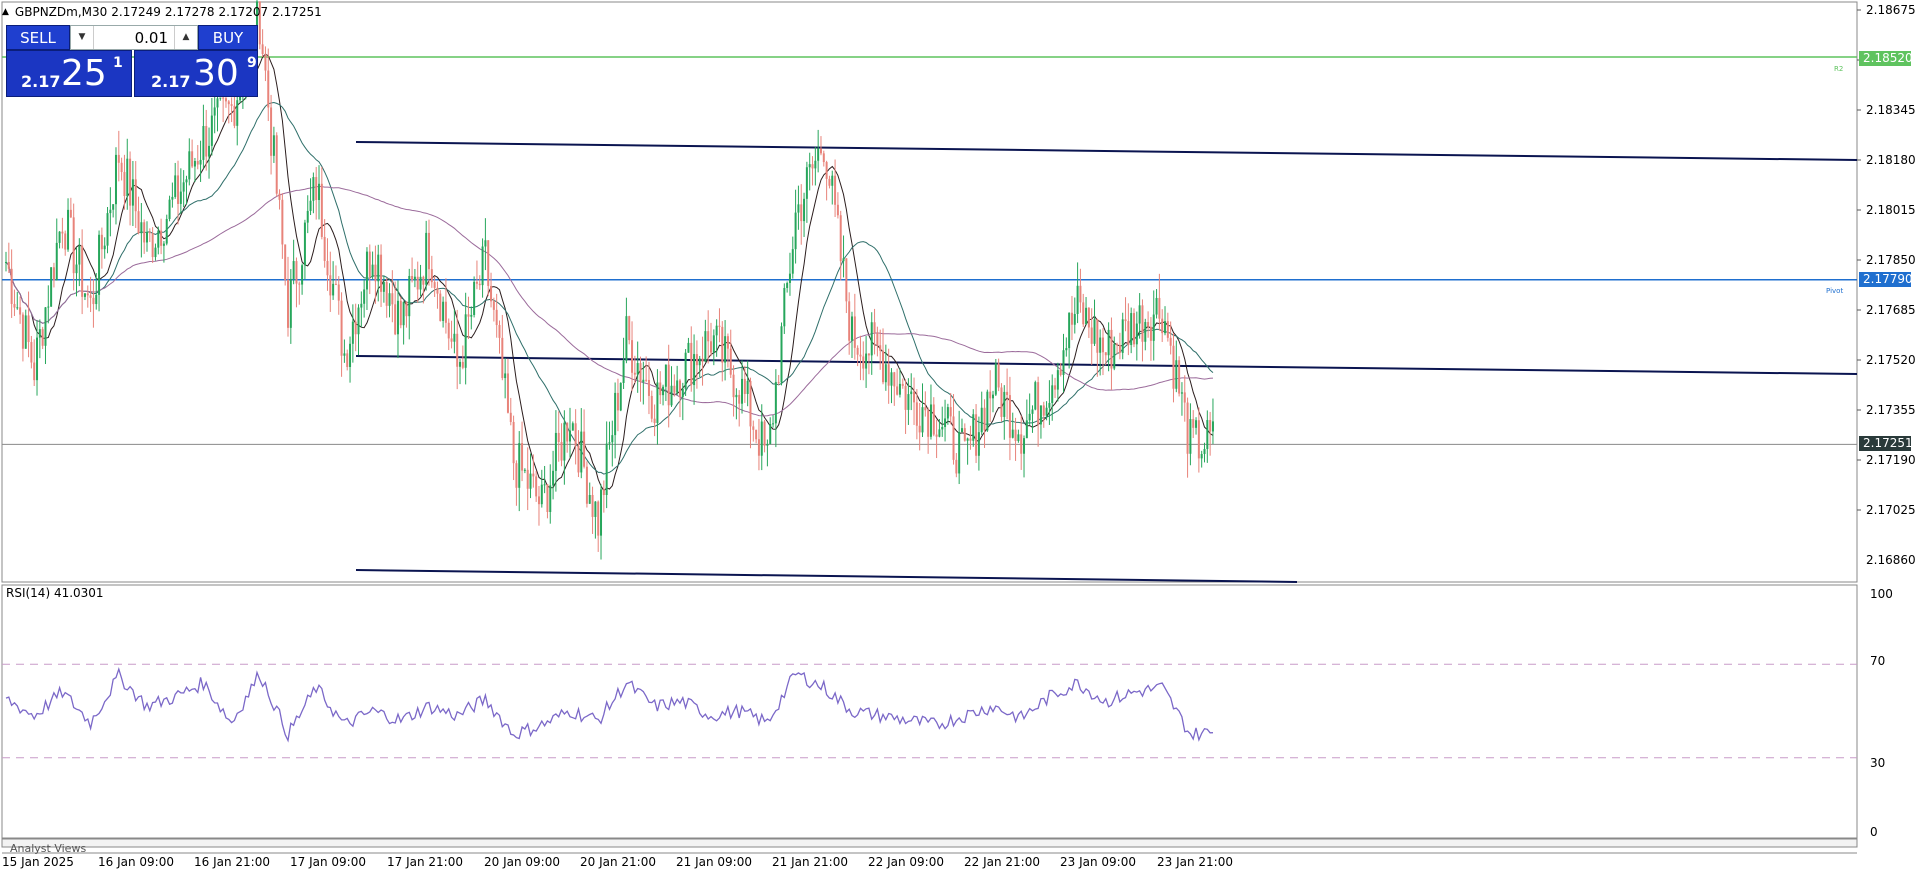  What do you see at coordinates (252, 63) in the screenshot?
I see `buy-price-fraction: 9` at bounding box center [252, 63].